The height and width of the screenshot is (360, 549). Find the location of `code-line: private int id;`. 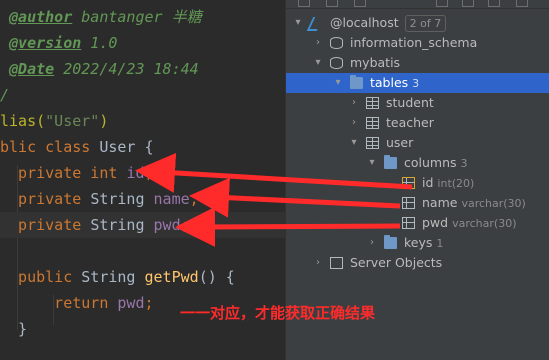

code-line: private int id; is located at coordinates (142, 173).